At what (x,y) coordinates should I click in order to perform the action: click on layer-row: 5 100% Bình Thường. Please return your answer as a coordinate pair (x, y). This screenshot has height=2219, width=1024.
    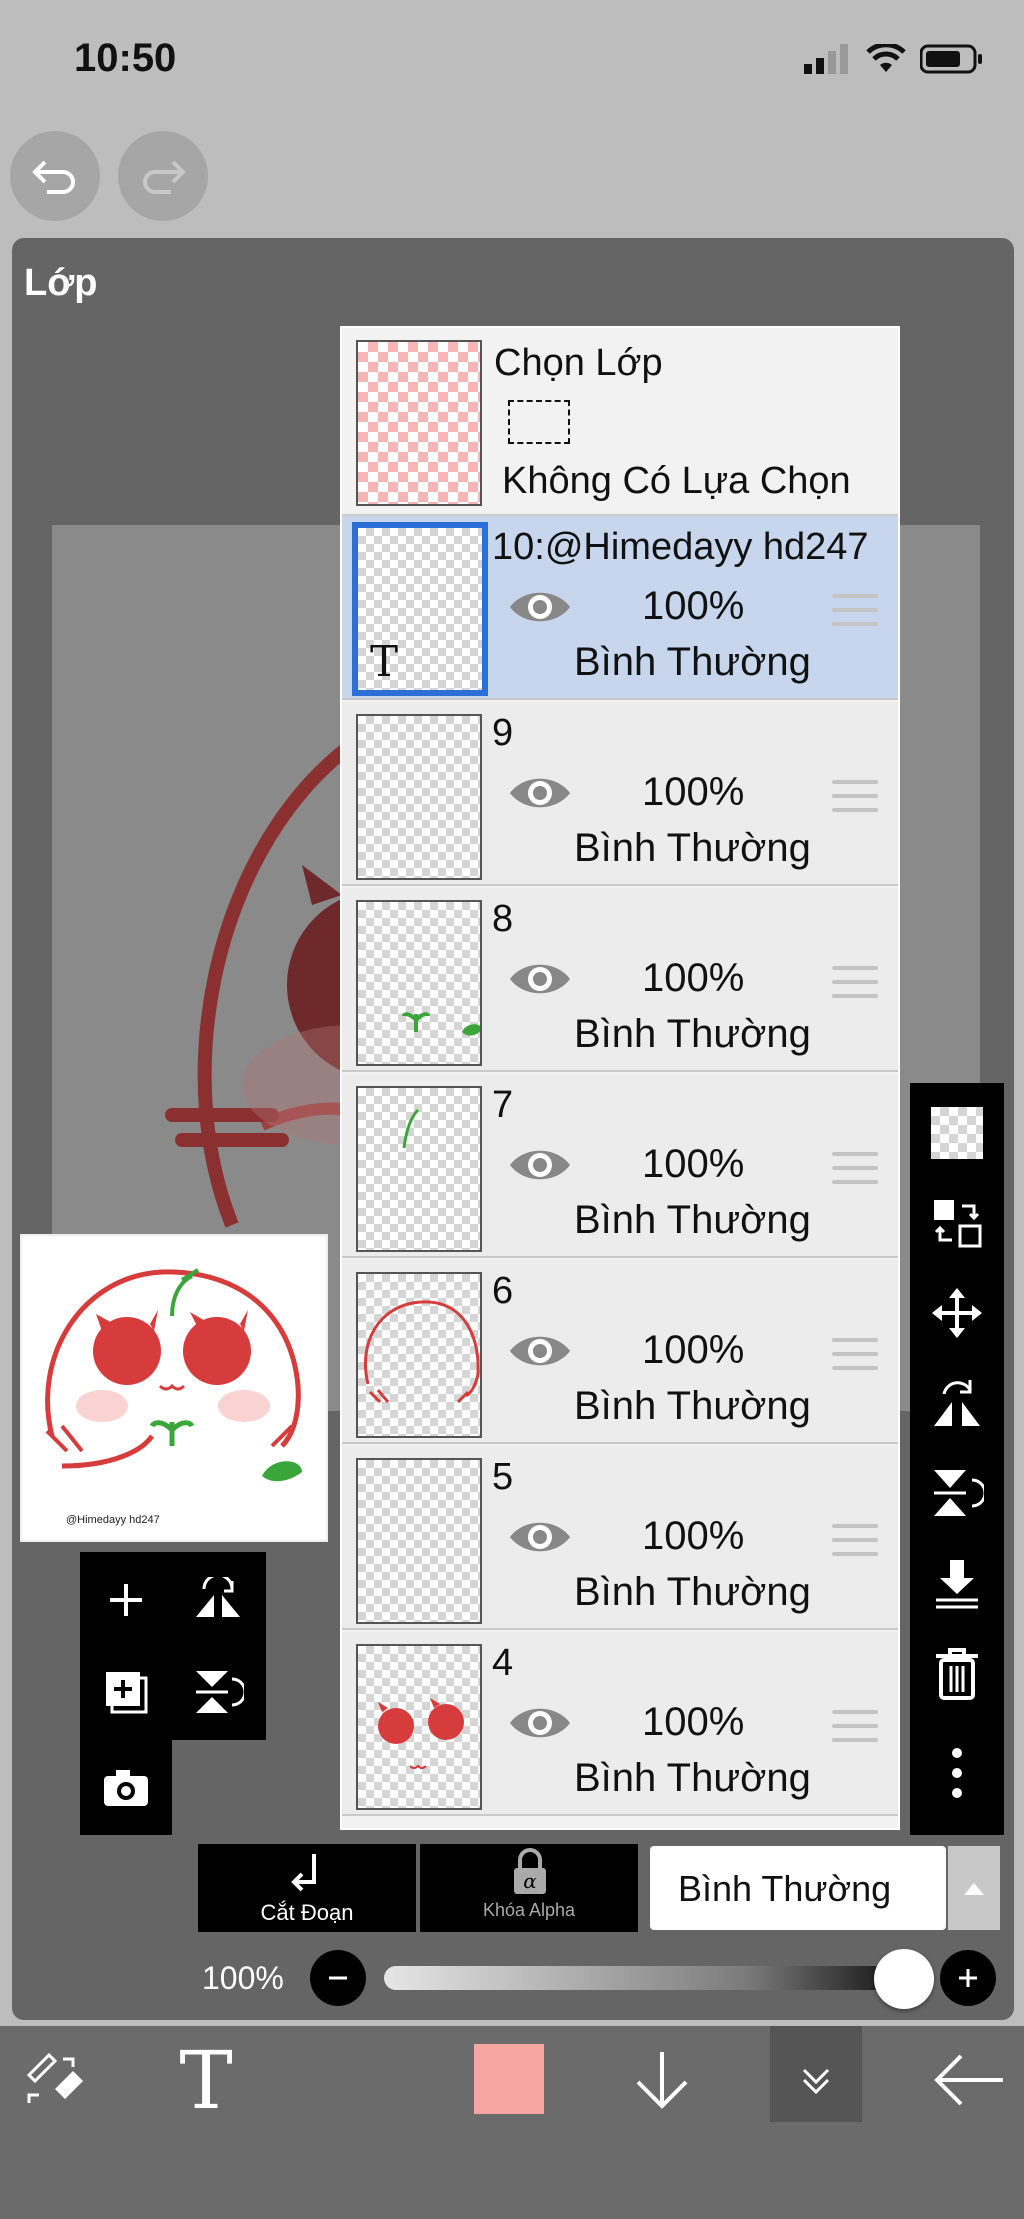
    Looking at the image, I should click on (620, 1538).